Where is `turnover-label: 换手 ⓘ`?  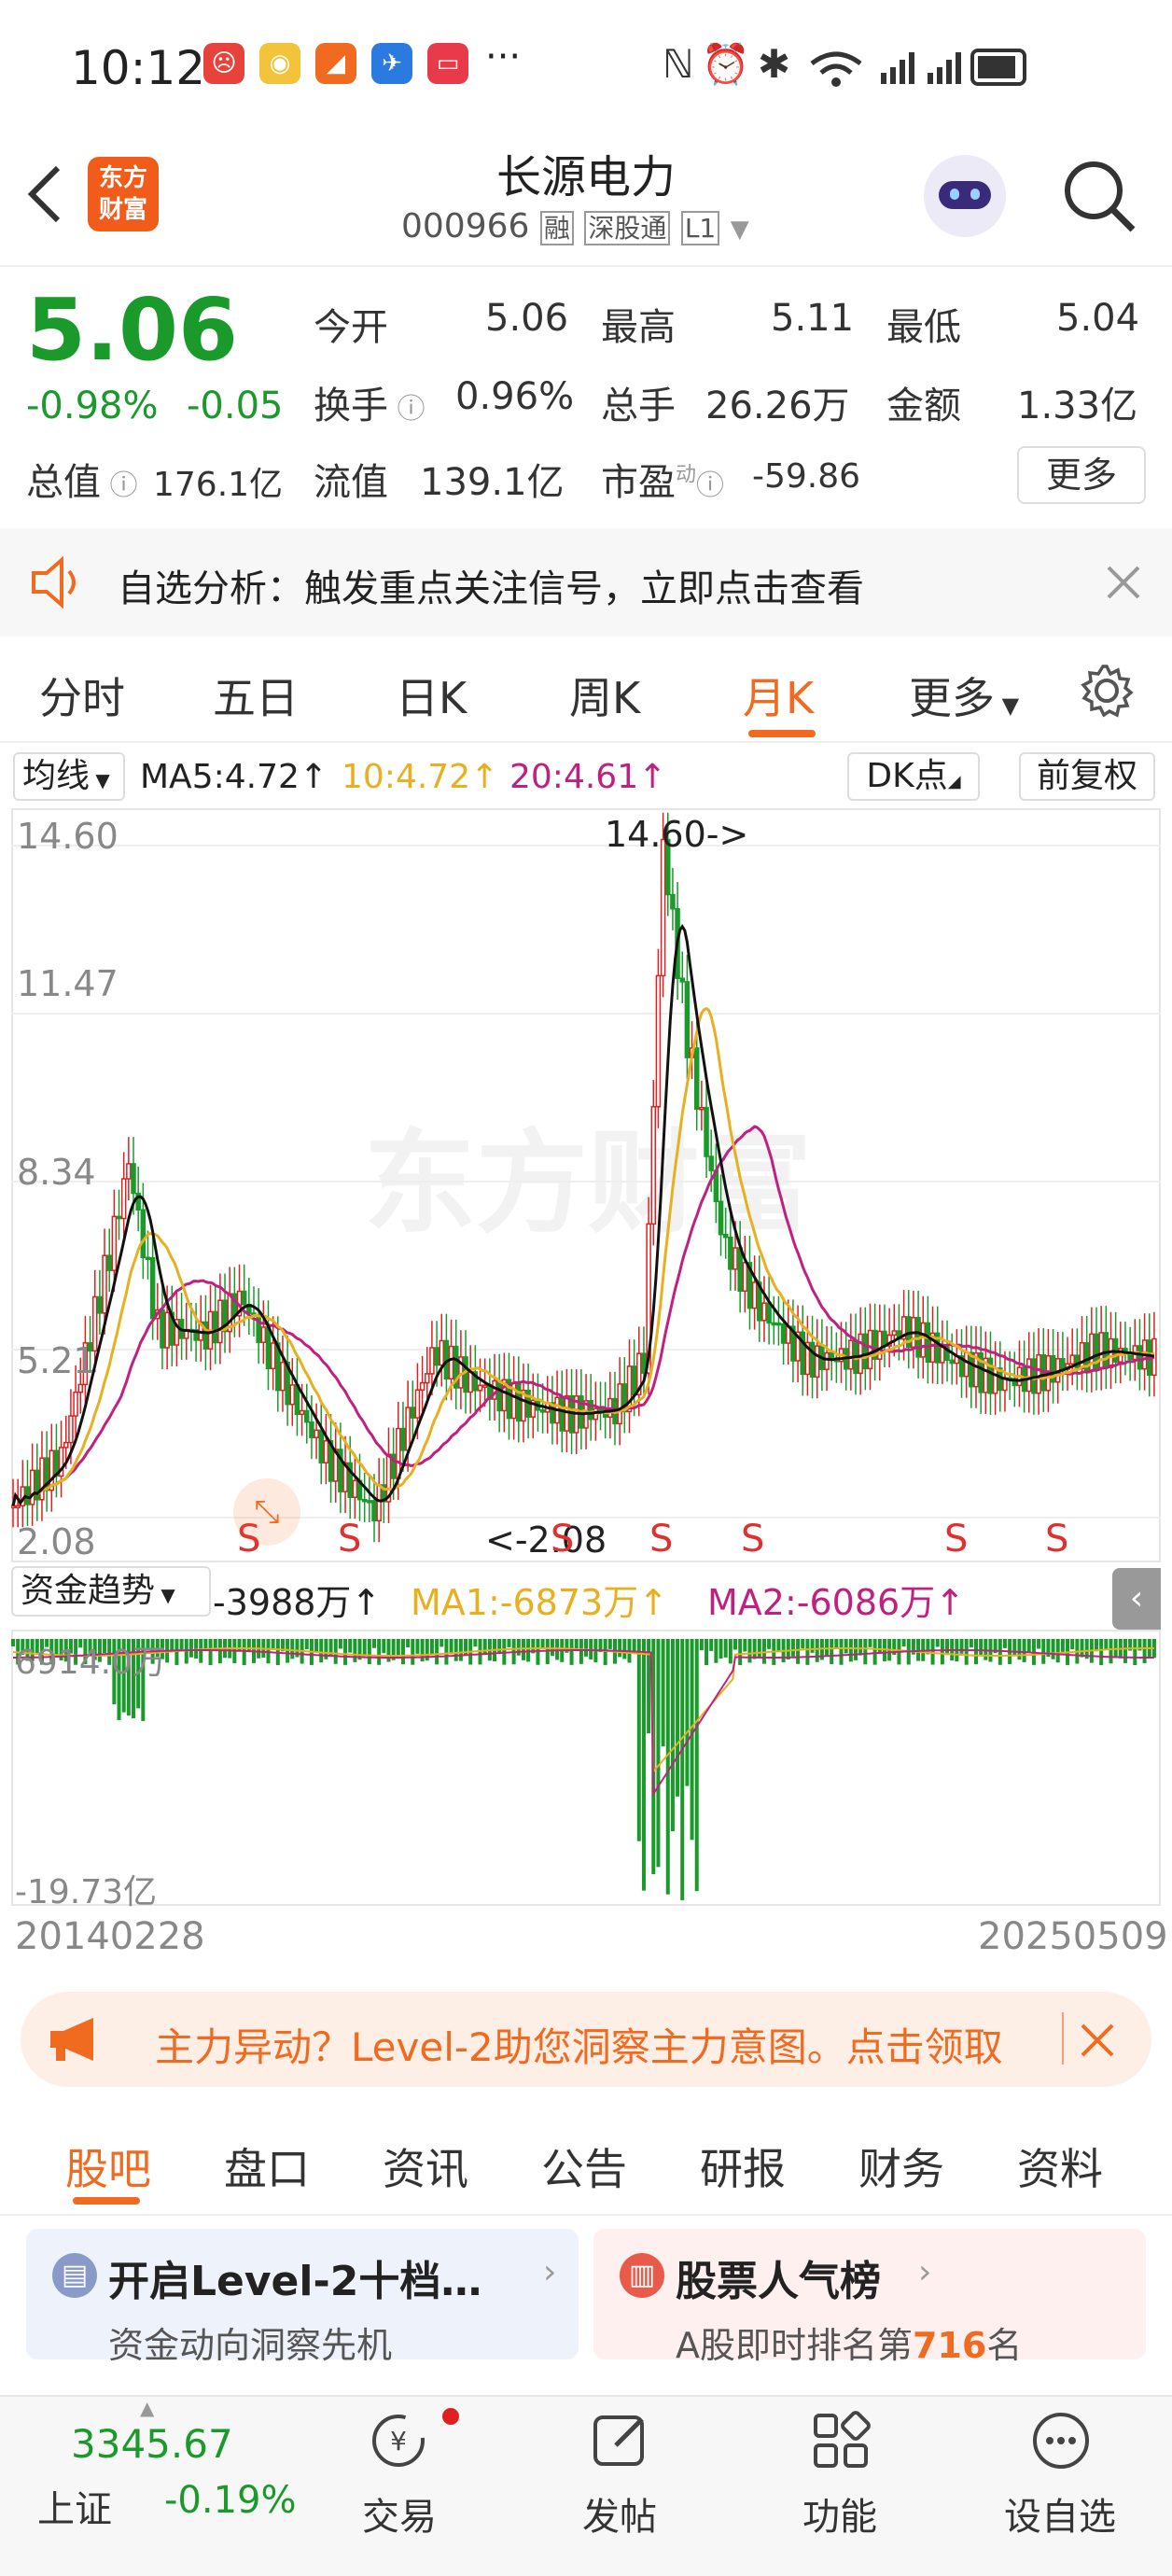 turnover-label: 换手 ⓘ is located at coordinates (370, 402).